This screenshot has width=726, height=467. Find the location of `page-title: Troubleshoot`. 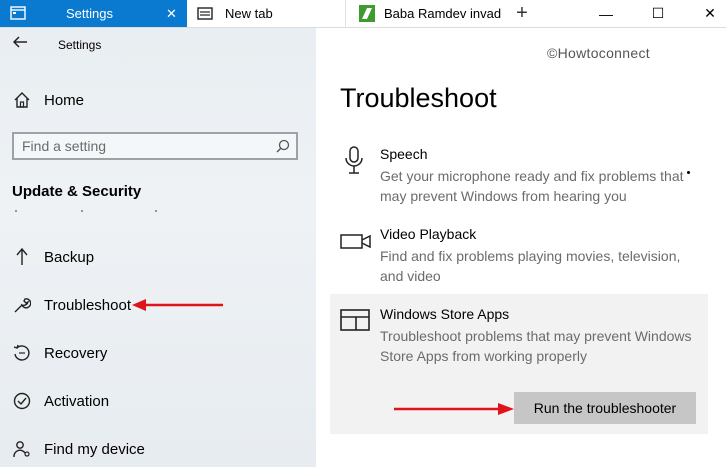

page-title: Troubleshoot is located at coordinates (418, 98).